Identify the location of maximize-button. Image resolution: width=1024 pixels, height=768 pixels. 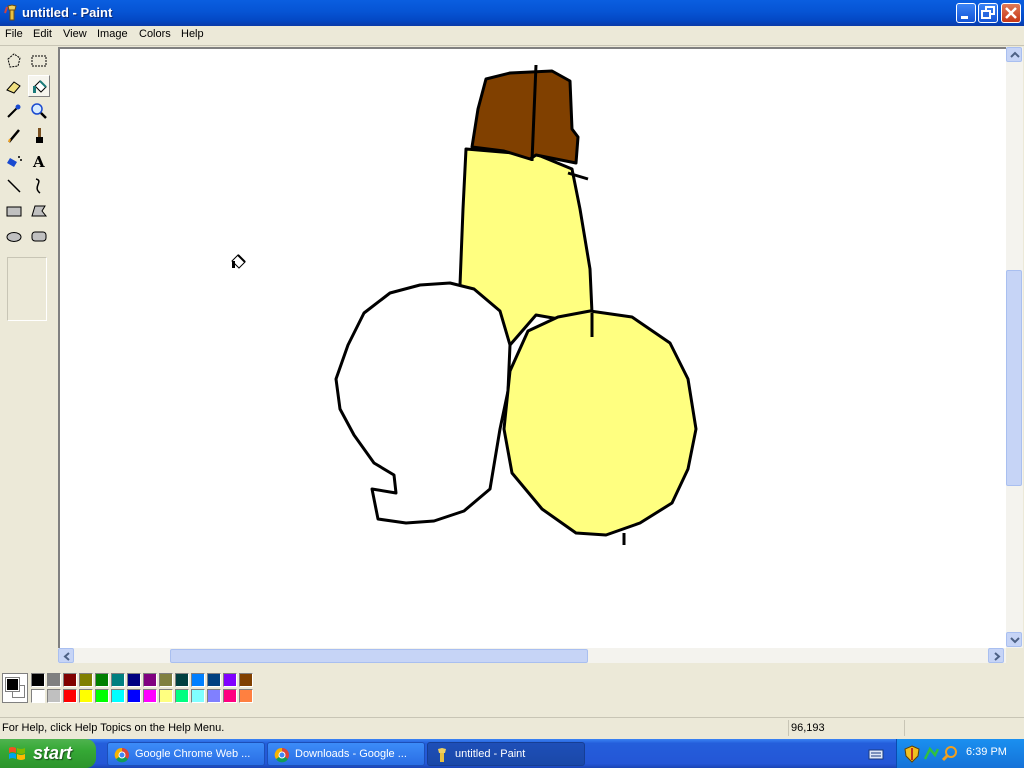
(988, 13).